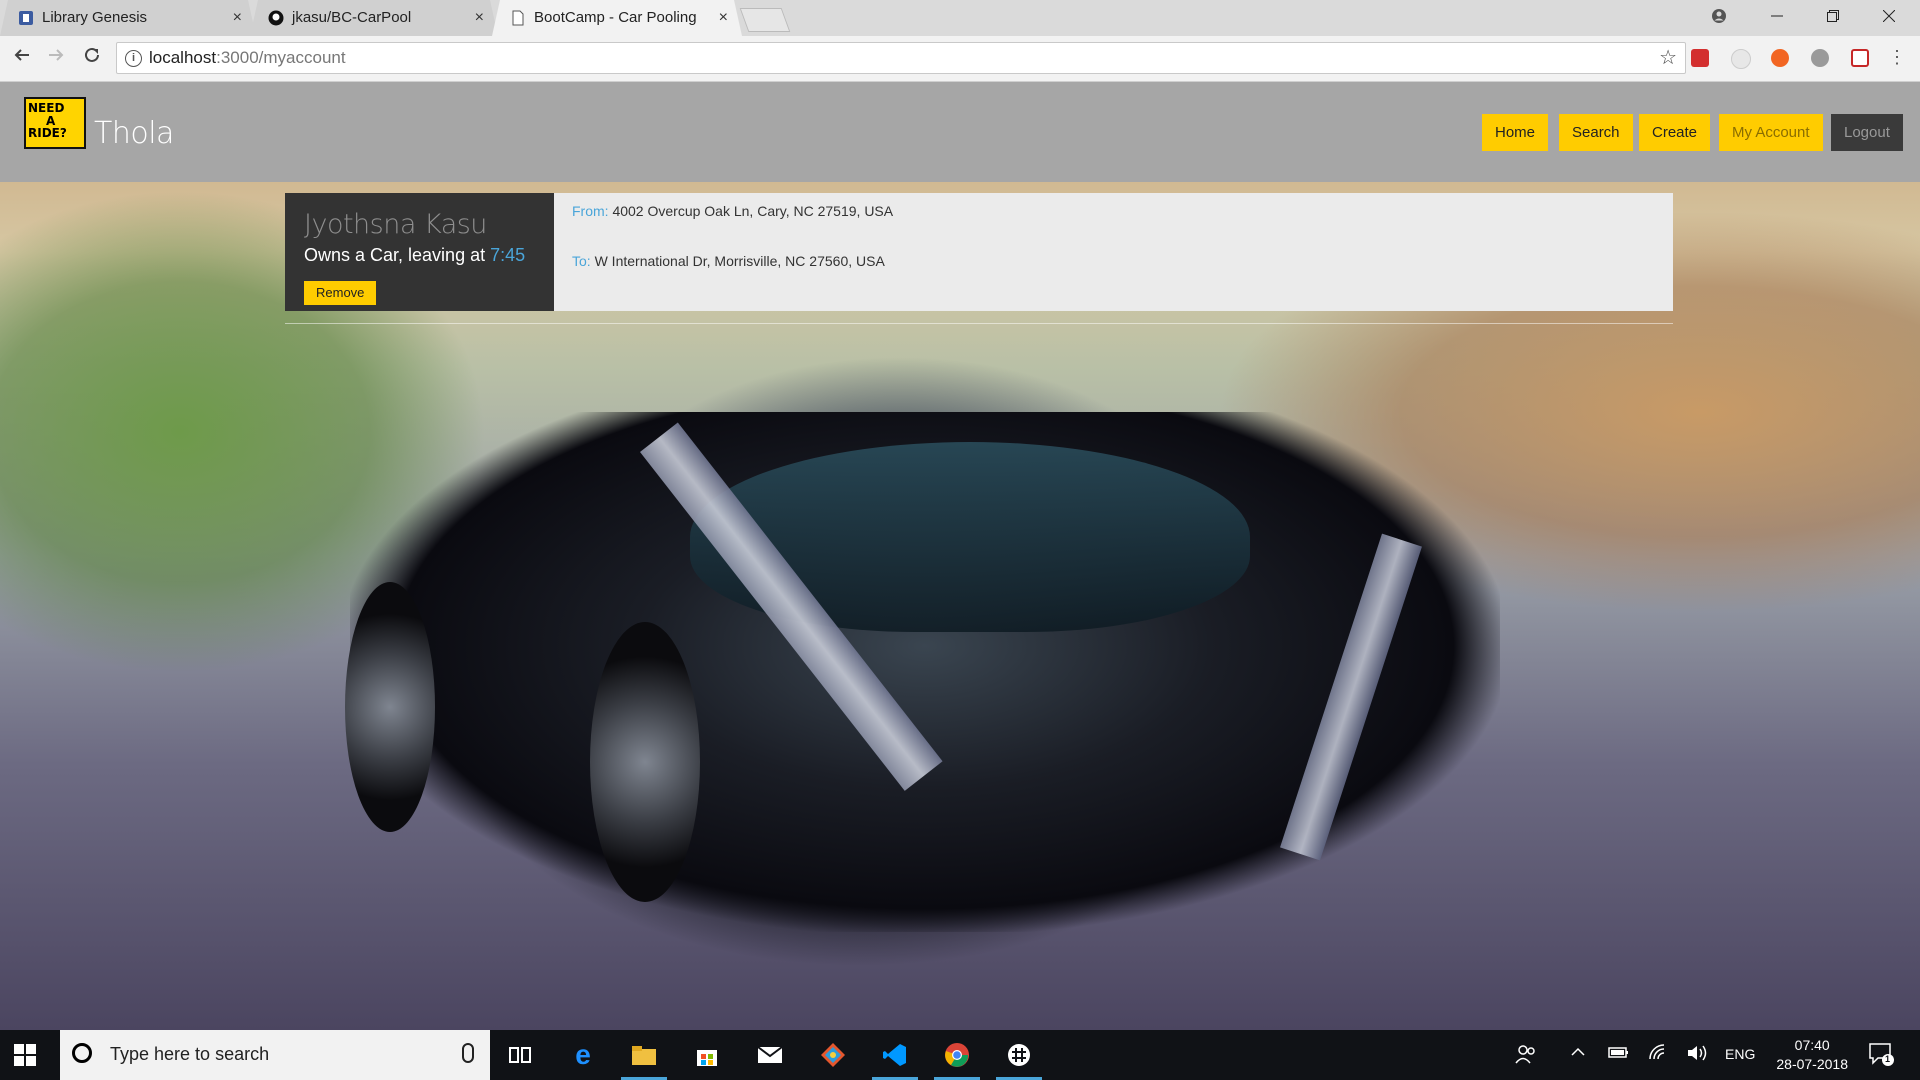  Describe the element at coordinates (707, 1055) in the screenshot. I see `store-icon` at that location.